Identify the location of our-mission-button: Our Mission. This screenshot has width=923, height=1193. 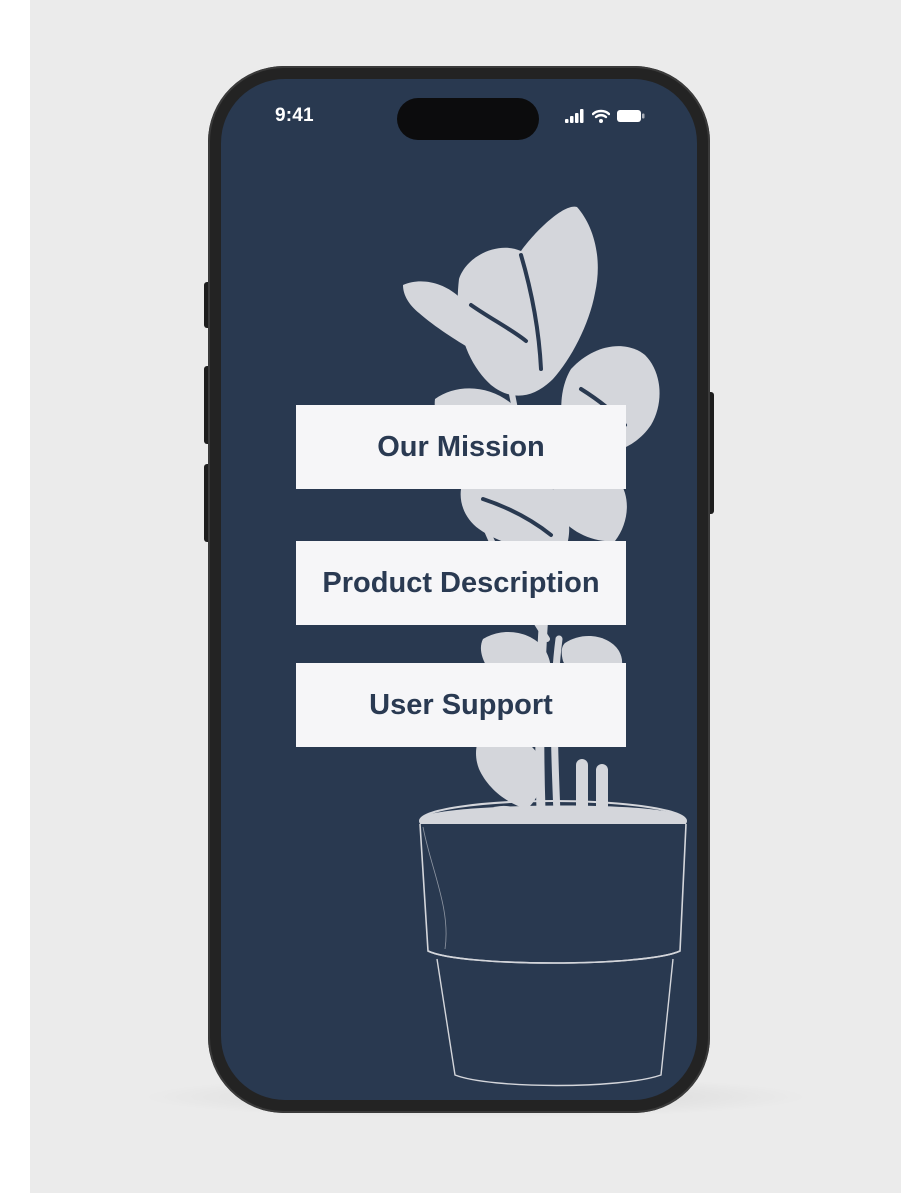
(461, 447).